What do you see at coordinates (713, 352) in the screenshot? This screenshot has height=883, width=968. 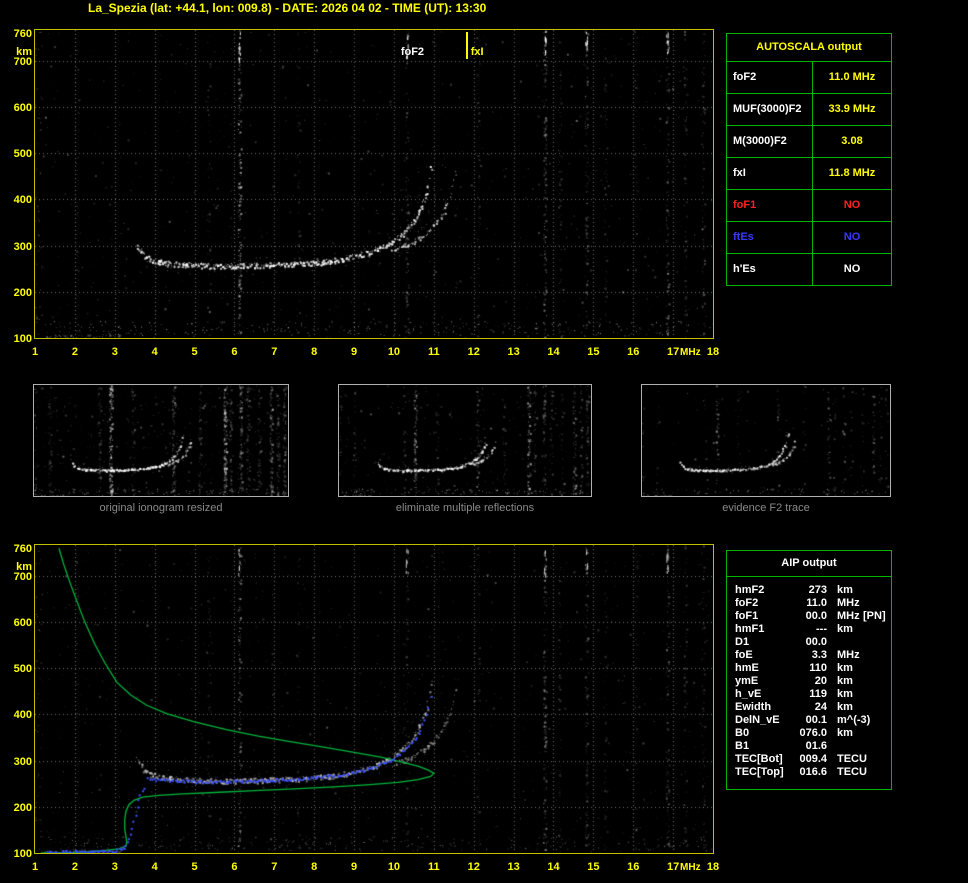 I see `x-tick-label: 18` at bounding box center [713, 352].